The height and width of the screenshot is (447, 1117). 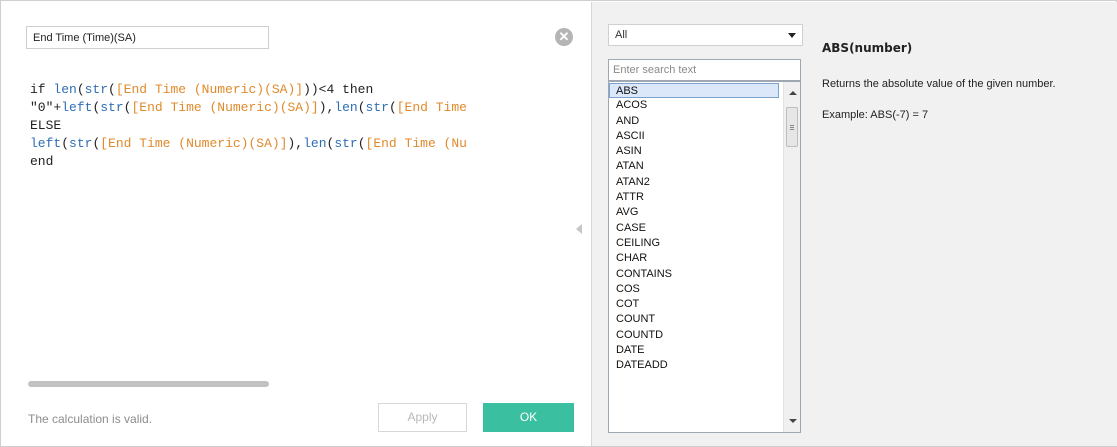 I want to click on function-list-item: ASIN, so click(x=704, y=151).